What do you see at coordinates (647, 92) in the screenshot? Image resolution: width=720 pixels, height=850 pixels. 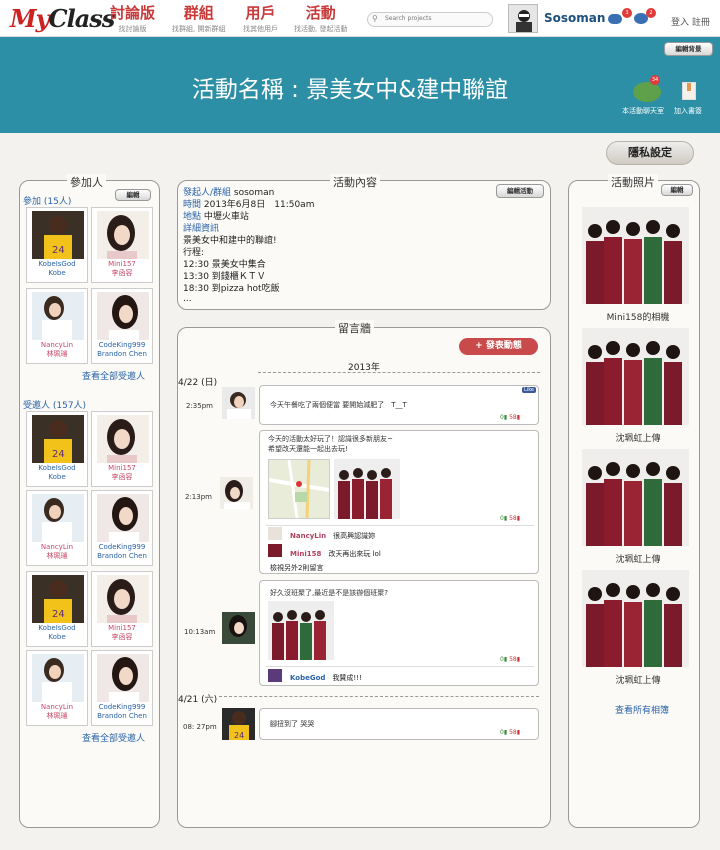 I see `chat-icon` at bounding box center [647, 92].